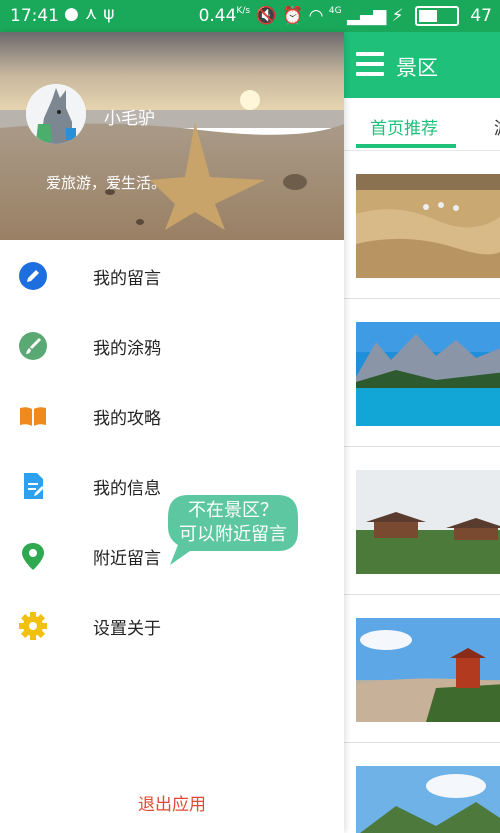 The height and width of the screenshot is (833, 500). Describe the element at coordinates (127, 279) in the screenshot. I see `menu-item-label: 我的留言` at that location.